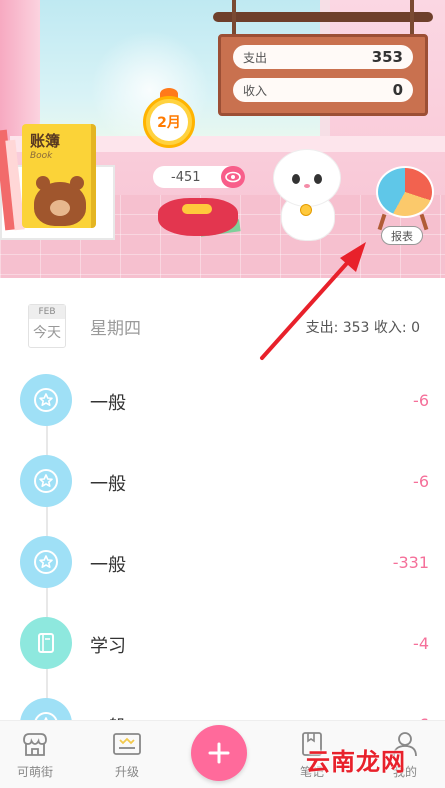  I want to click on transaction-row: 学习 -4, so click(222, 644).